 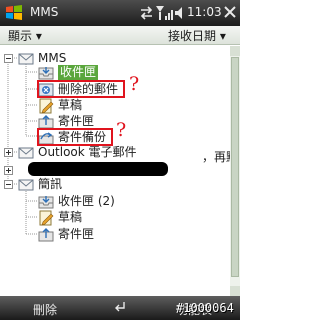 I want to click on back-arrow-icon, so click(x=120, y=307).